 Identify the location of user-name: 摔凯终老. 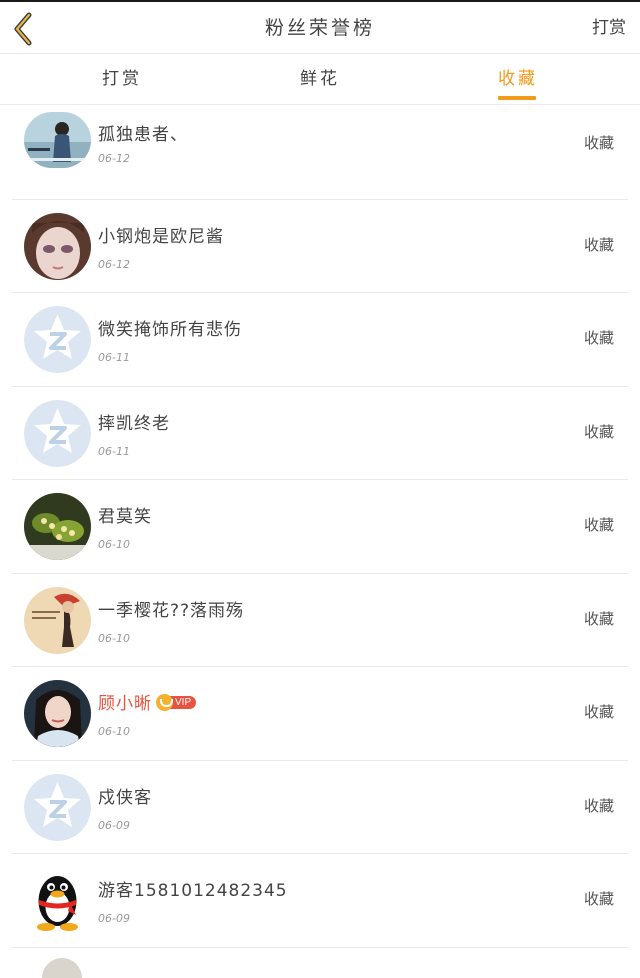
(134, 423).